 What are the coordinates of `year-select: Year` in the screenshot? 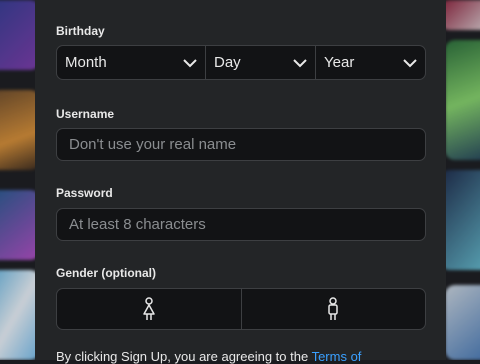 It's located at (370, 62).